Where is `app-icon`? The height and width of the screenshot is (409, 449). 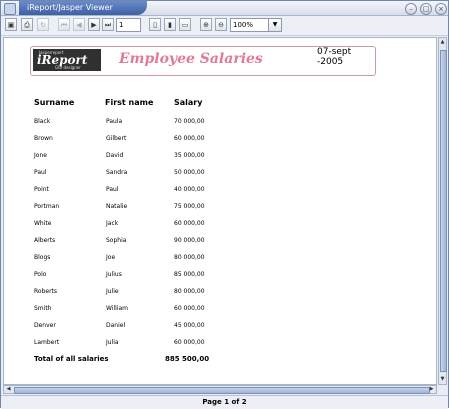 app-icon is located at coordinates (10, 9).